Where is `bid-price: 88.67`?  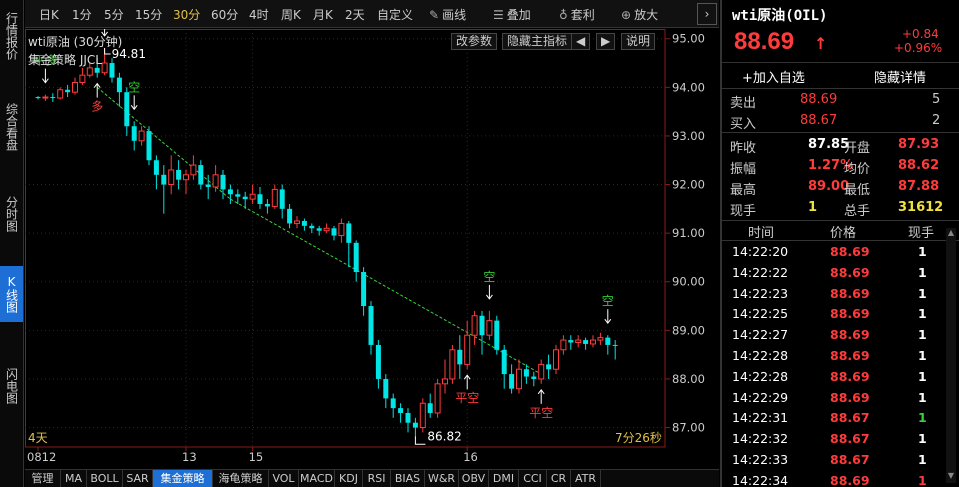
bid-price: 88.67 is located at coordinates (819, 120).